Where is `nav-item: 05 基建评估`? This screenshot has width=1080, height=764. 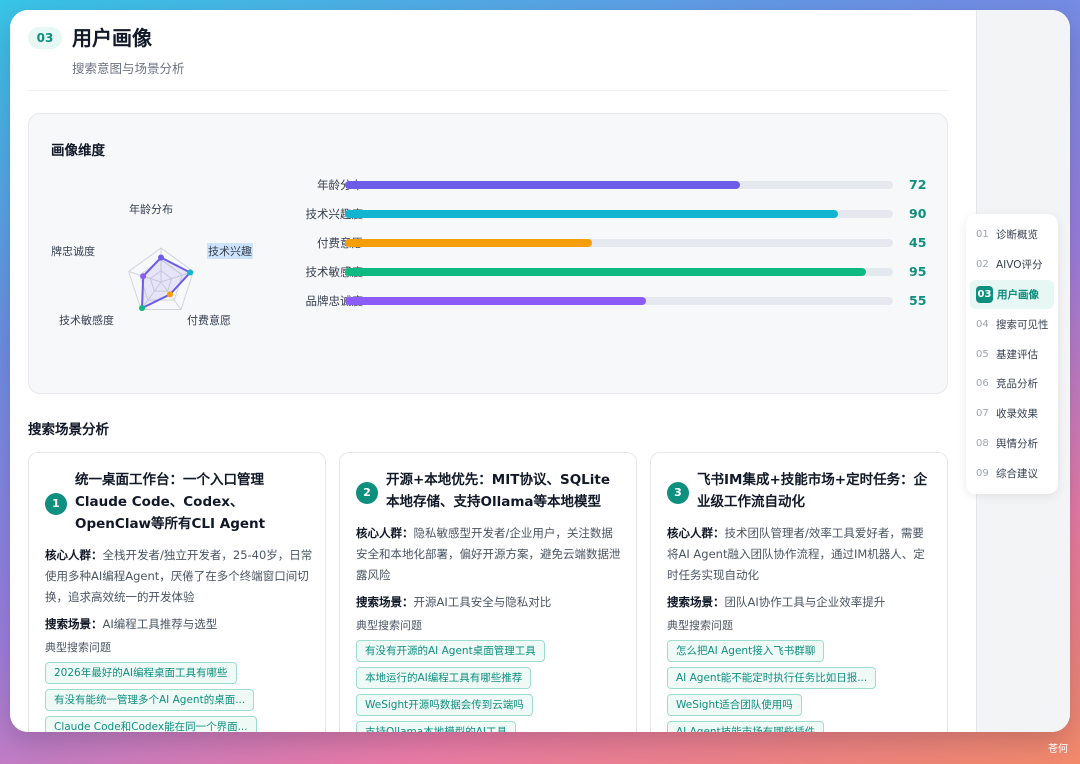
nav-item: 05 基建评估 is located at coordinates (1012, 354).